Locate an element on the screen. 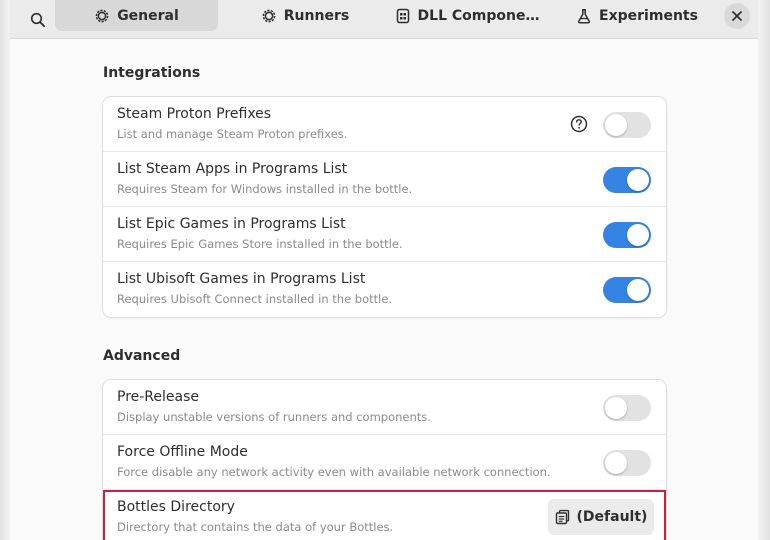 The width and height of the screenshot is (770, 540). window-shadow-right is located at coordinates (764, 270).